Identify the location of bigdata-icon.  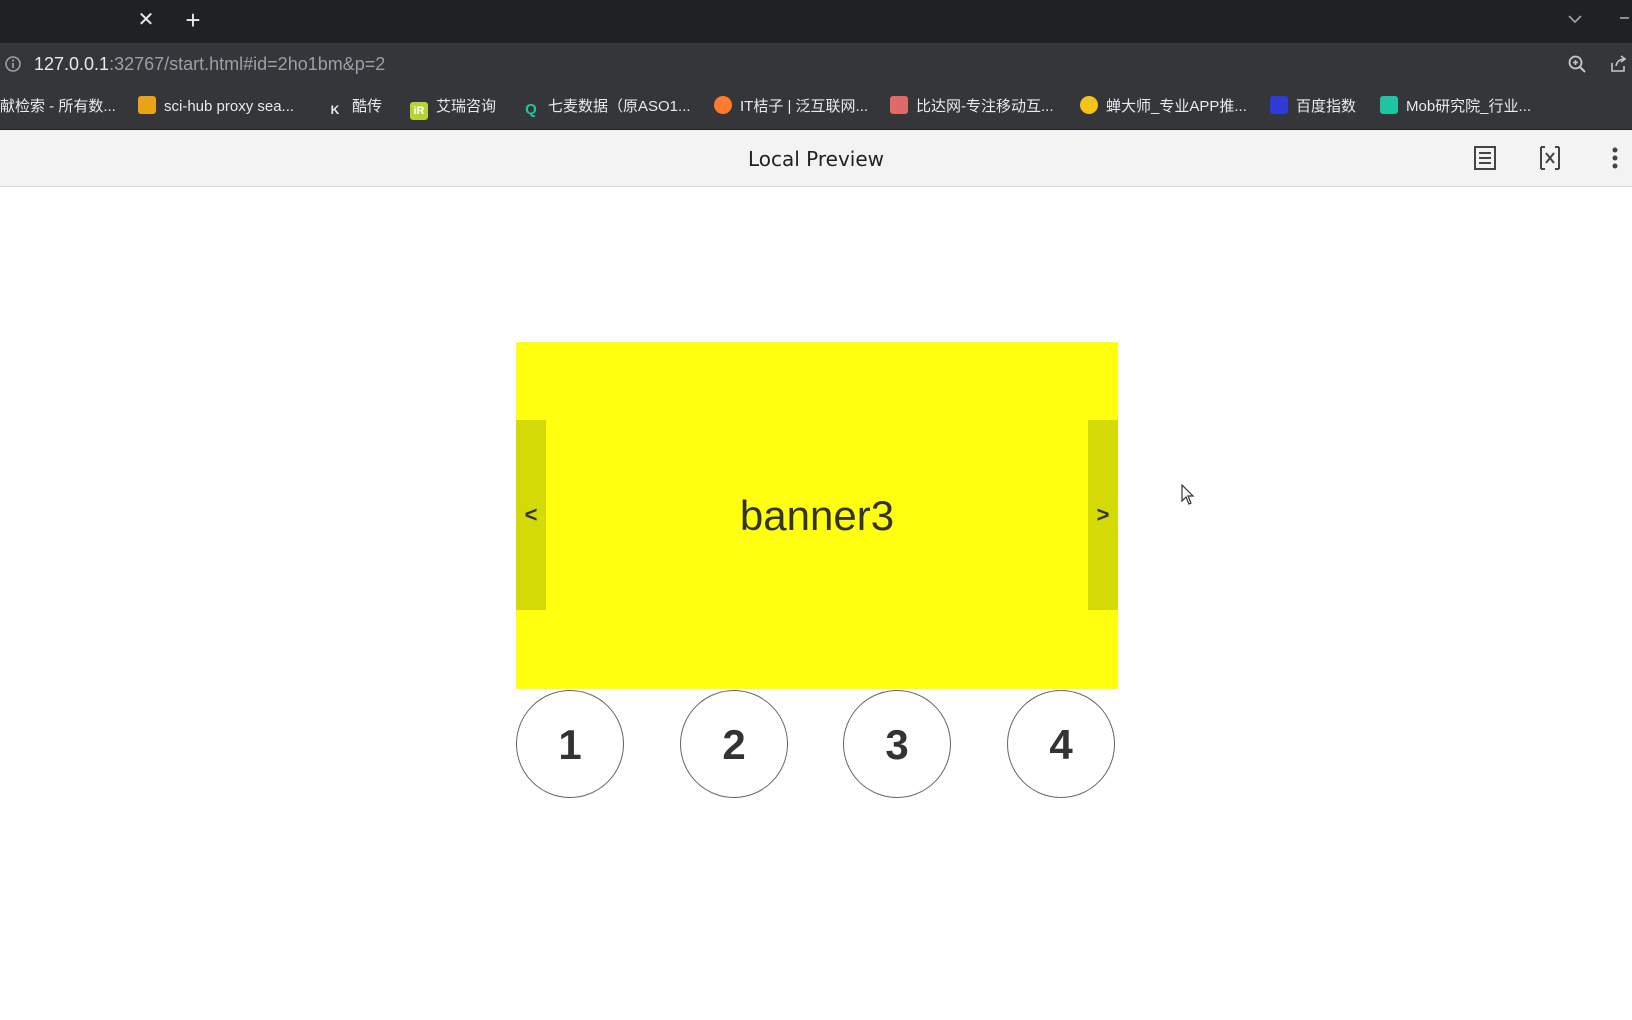
(899, 105).